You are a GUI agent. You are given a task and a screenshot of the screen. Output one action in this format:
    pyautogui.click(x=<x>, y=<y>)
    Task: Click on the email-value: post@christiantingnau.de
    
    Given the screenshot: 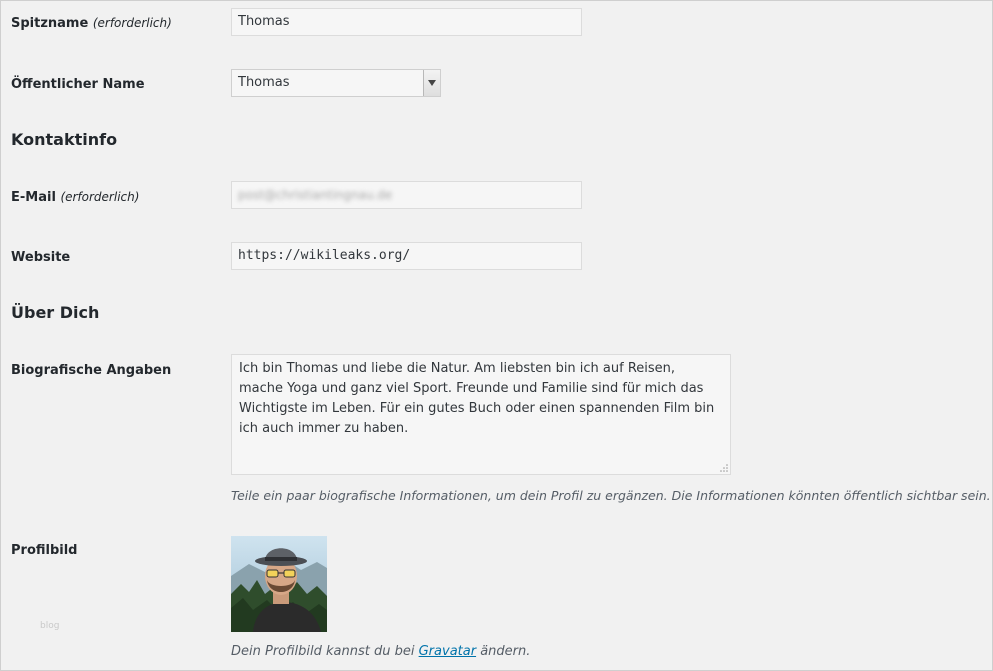 What is the action you would take?
    pyautogui.click(x=315, y=195)
    